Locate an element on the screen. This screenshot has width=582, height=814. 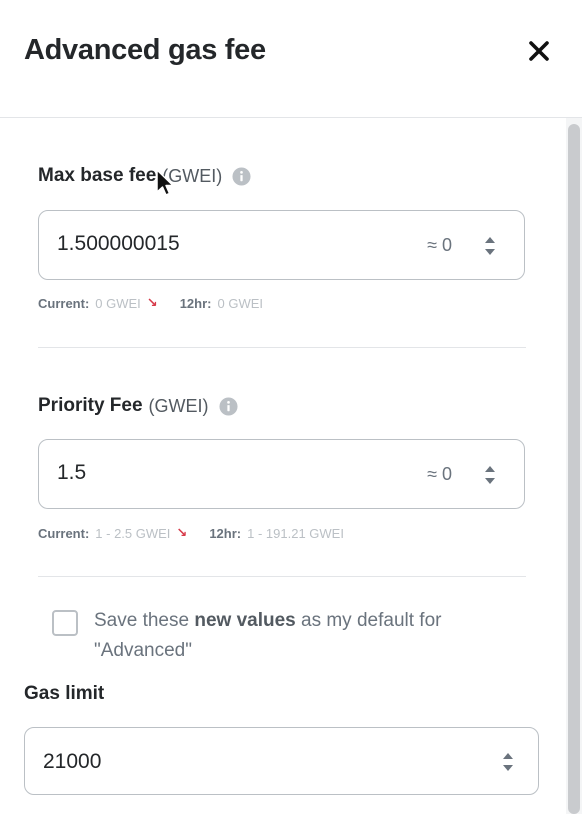
history-value: 1 - 191.21 GWEI is located at coordinates (295, 533).